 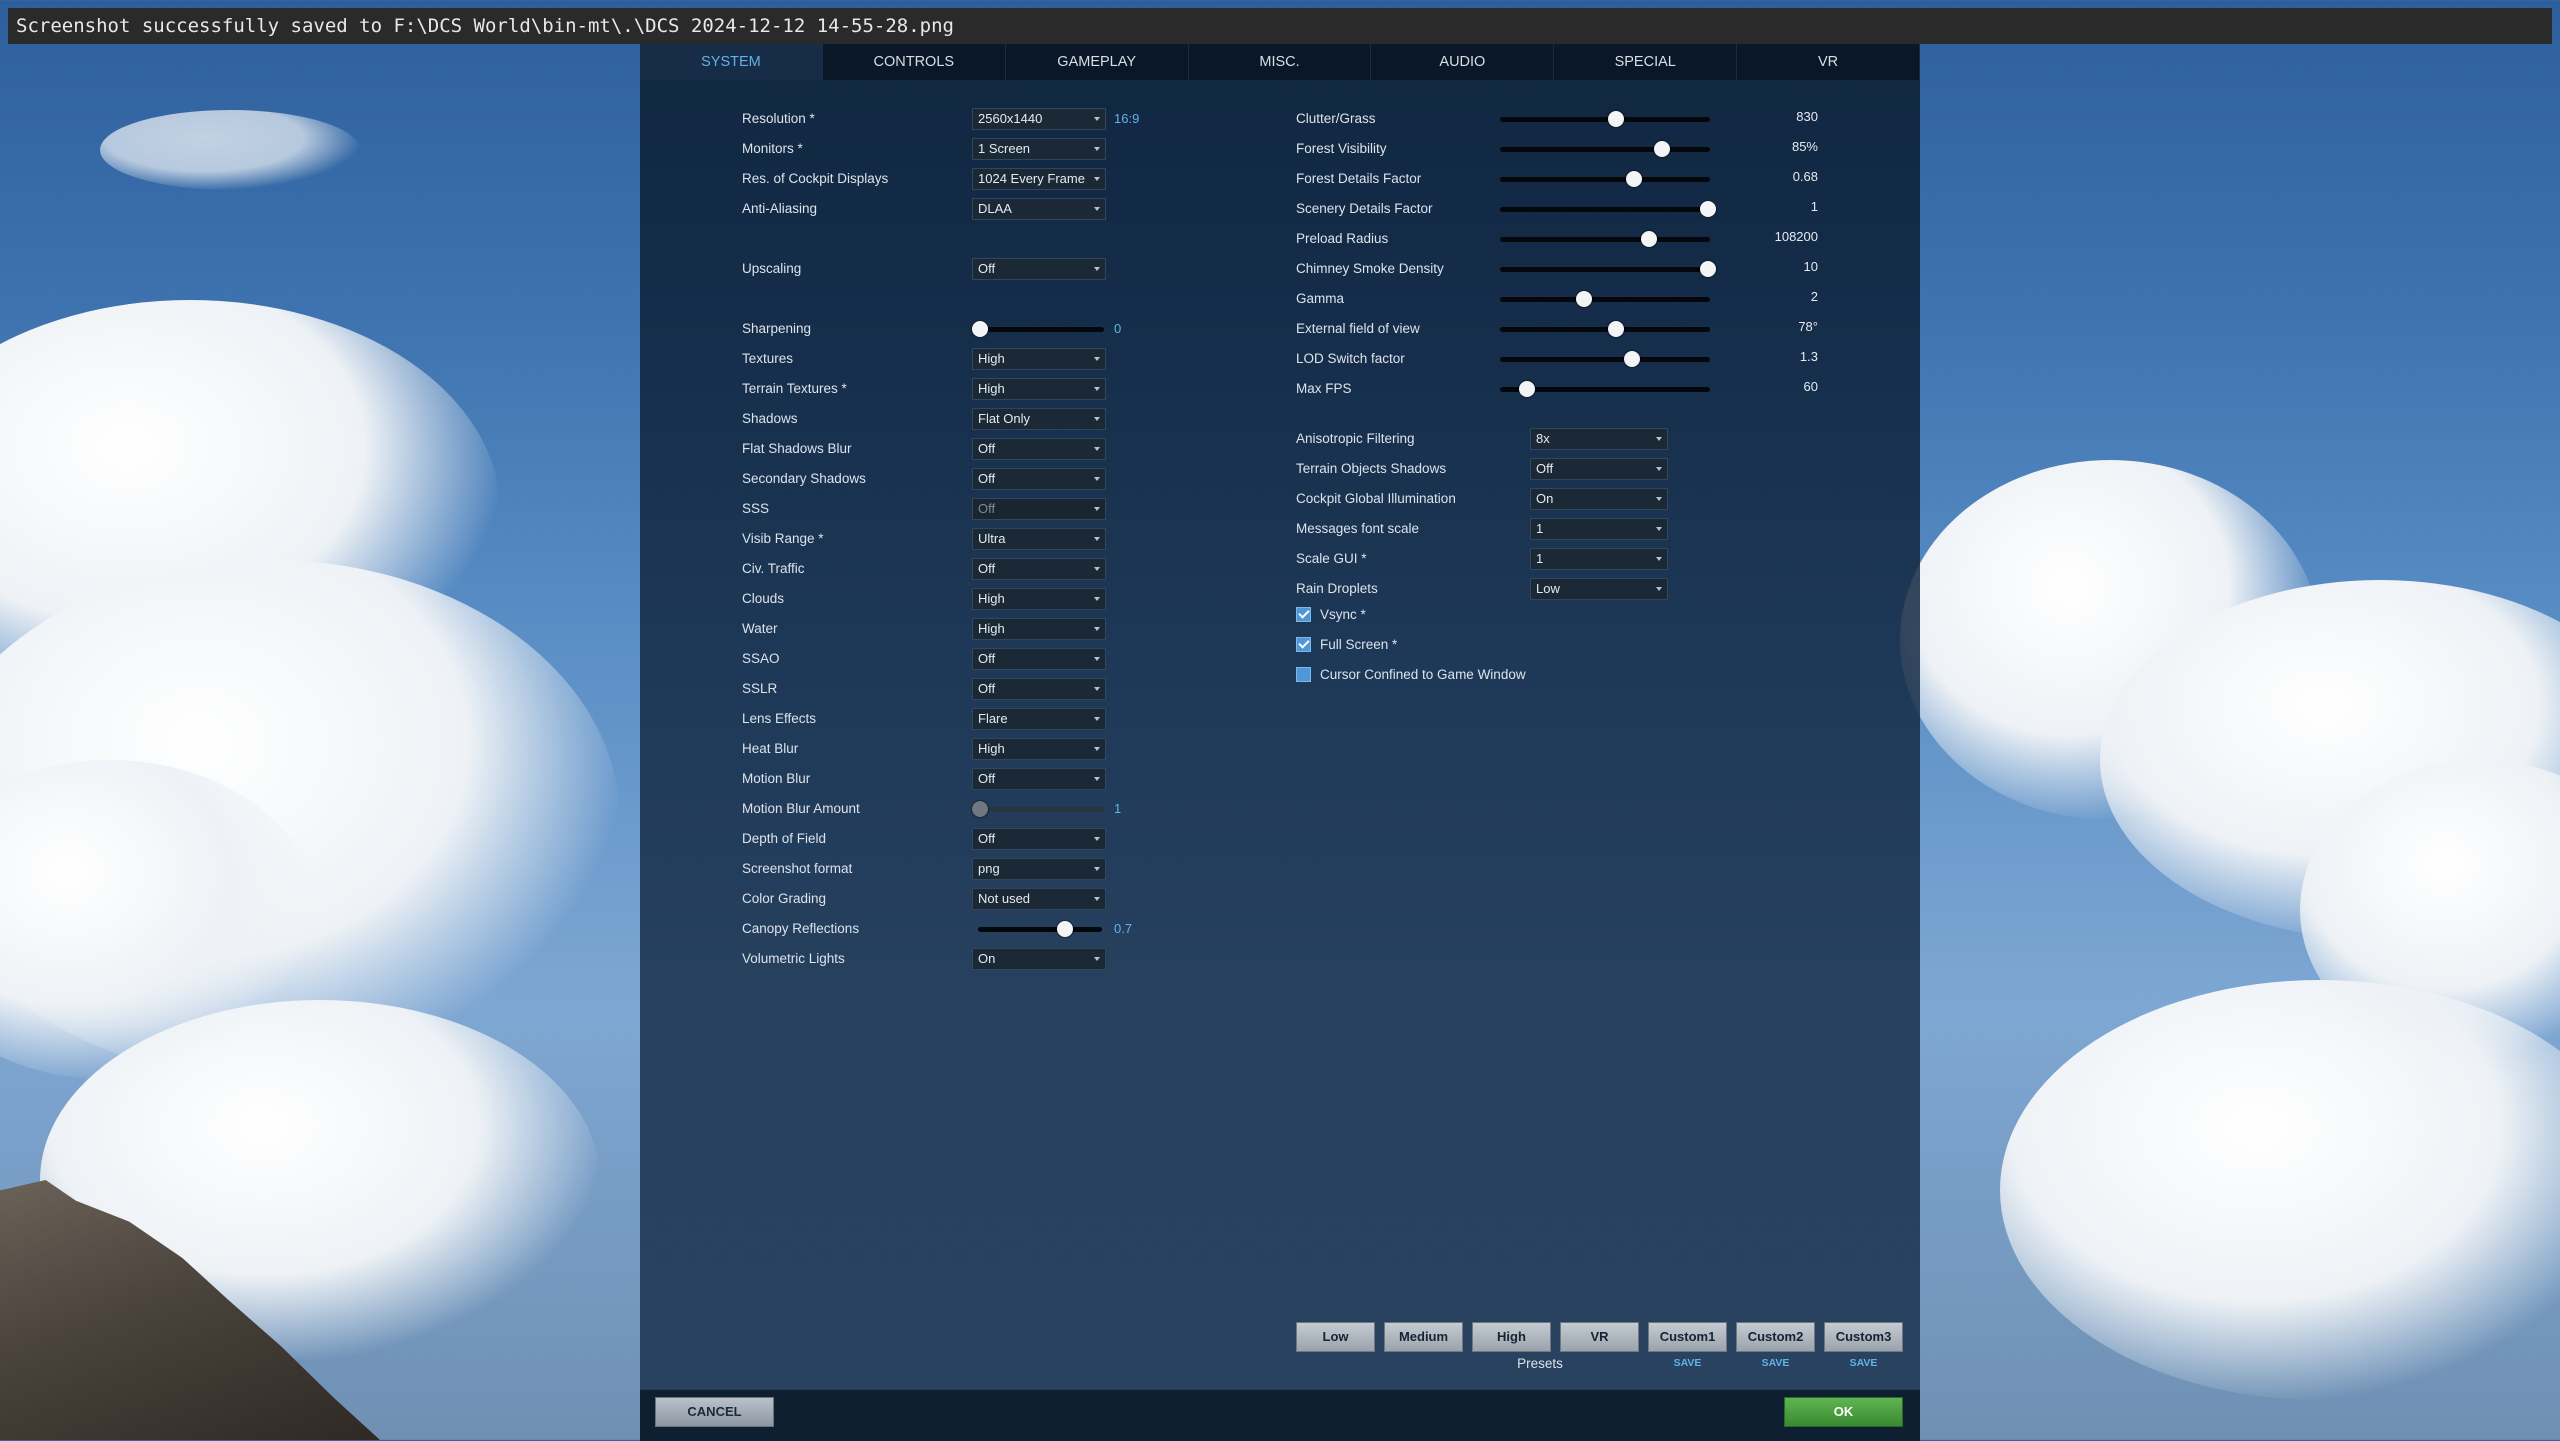 I want to click on anti-aliasing-select: DLAA, so click(x=1039, y=209).